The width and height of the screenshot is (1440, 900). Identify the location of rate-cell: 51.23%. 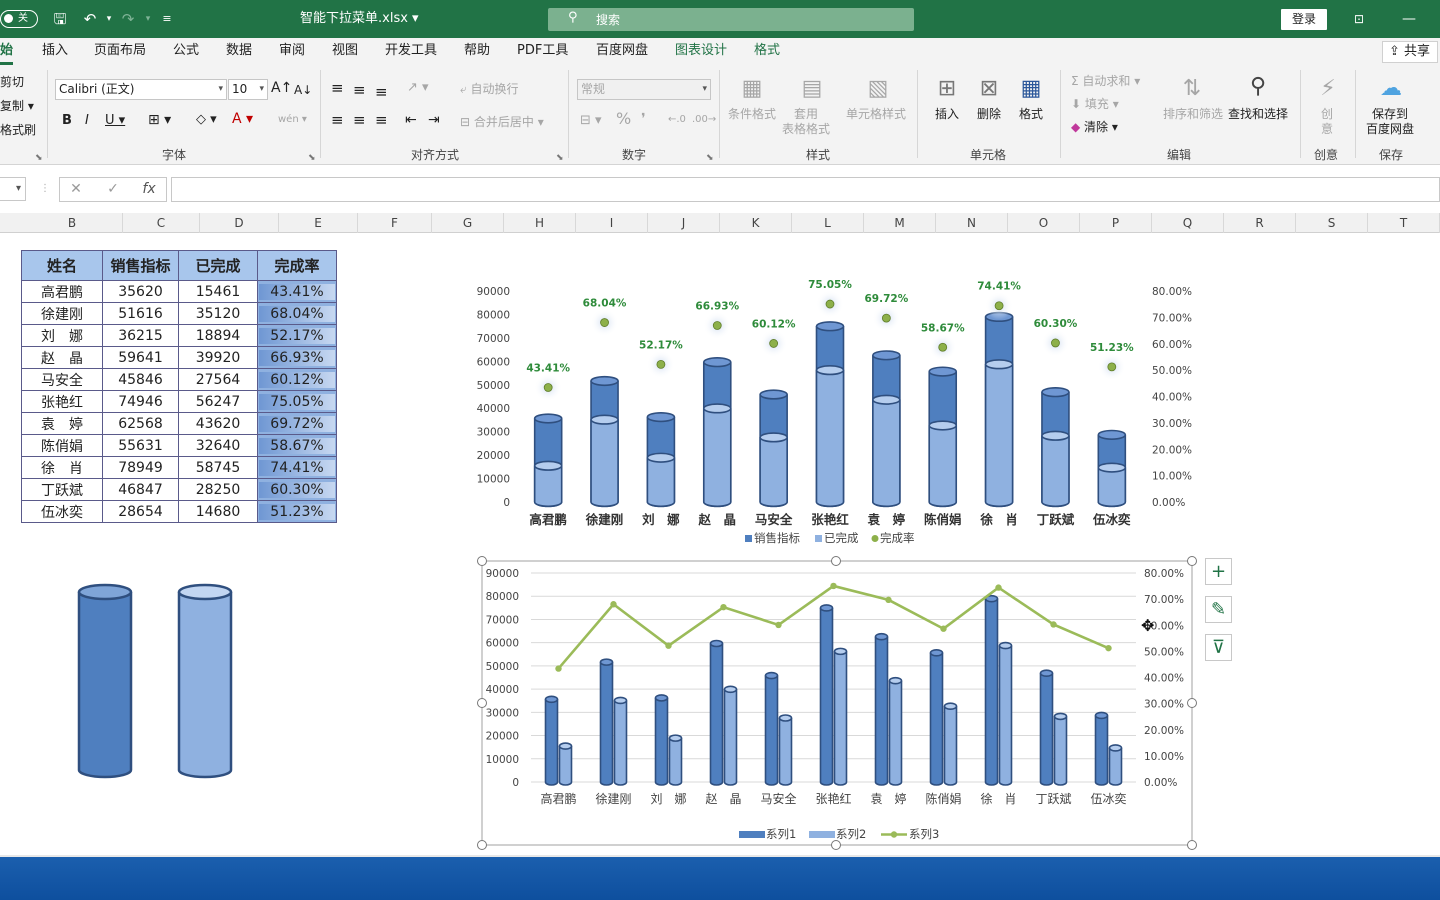
(297, 511).